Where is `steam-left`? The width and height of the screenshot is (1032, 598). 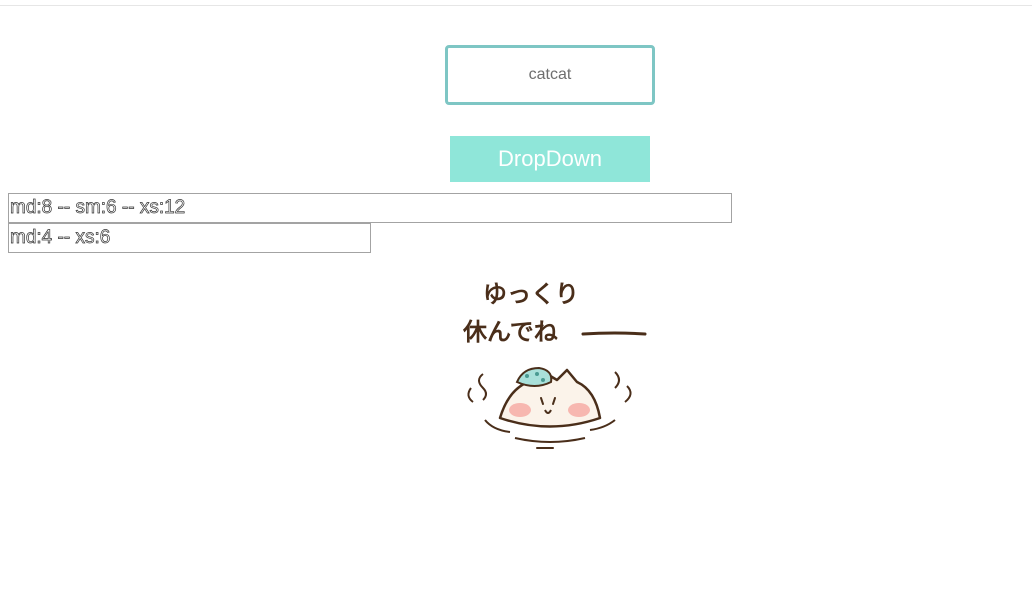
steam-left is located at coordinates (482, 387).